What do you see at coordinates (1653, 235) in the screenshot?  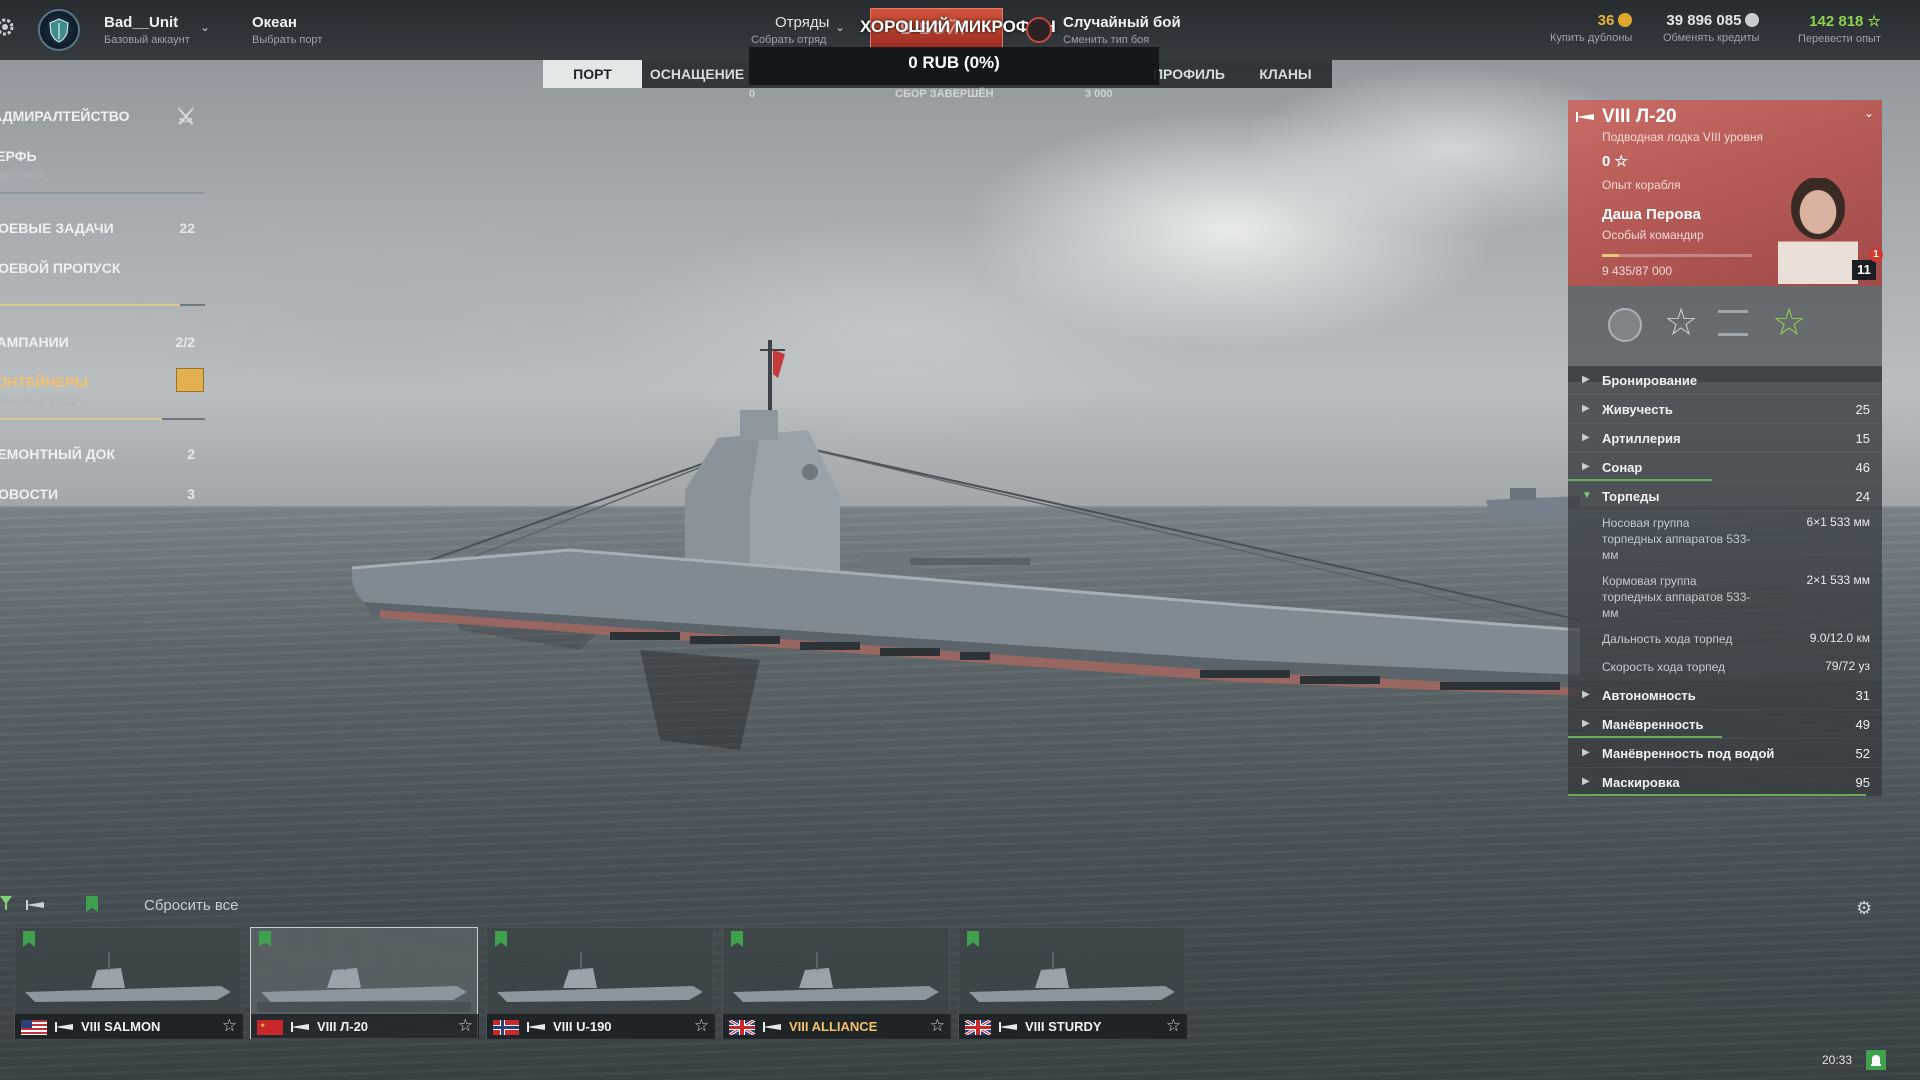 I see `commander-type: Особый командир` at bounding box center [1653, 235].